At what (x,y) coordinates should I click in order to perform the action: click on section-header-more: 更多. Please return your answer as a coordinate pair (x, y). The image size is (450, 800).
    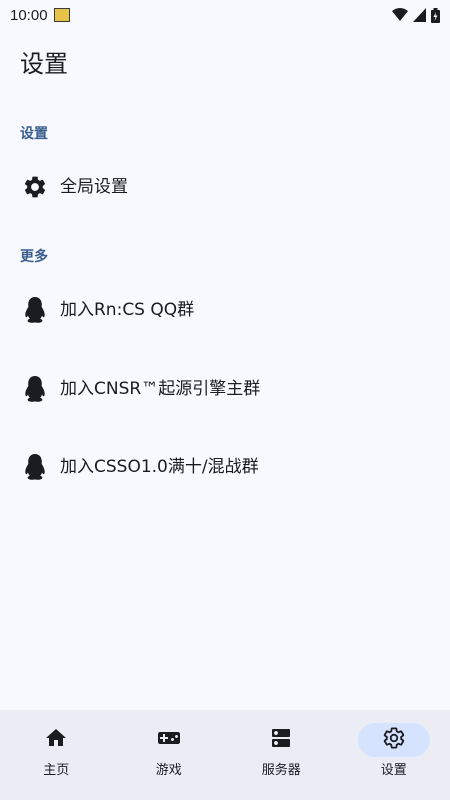
    Looking at the image, I should click on (34, 257).